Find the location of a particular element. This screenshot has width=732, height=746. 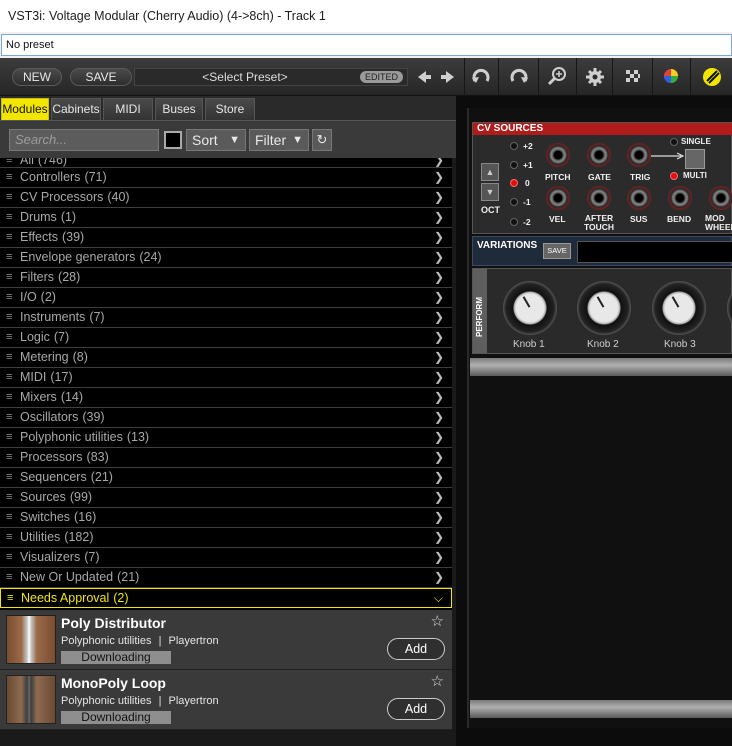

category-item: ≡ Switches (16) ❯ is located at coordinates (226, 518).